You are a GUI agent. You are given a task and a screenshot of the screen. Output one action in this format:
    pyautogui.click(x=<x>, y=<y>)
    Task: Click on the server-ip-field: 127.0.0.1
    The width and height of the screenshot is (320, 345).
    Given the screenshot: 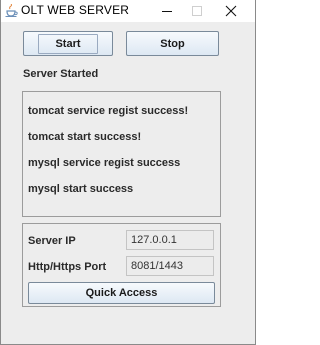 What is the action you would take?
    pyautogui.click(x=170, y=240)
    